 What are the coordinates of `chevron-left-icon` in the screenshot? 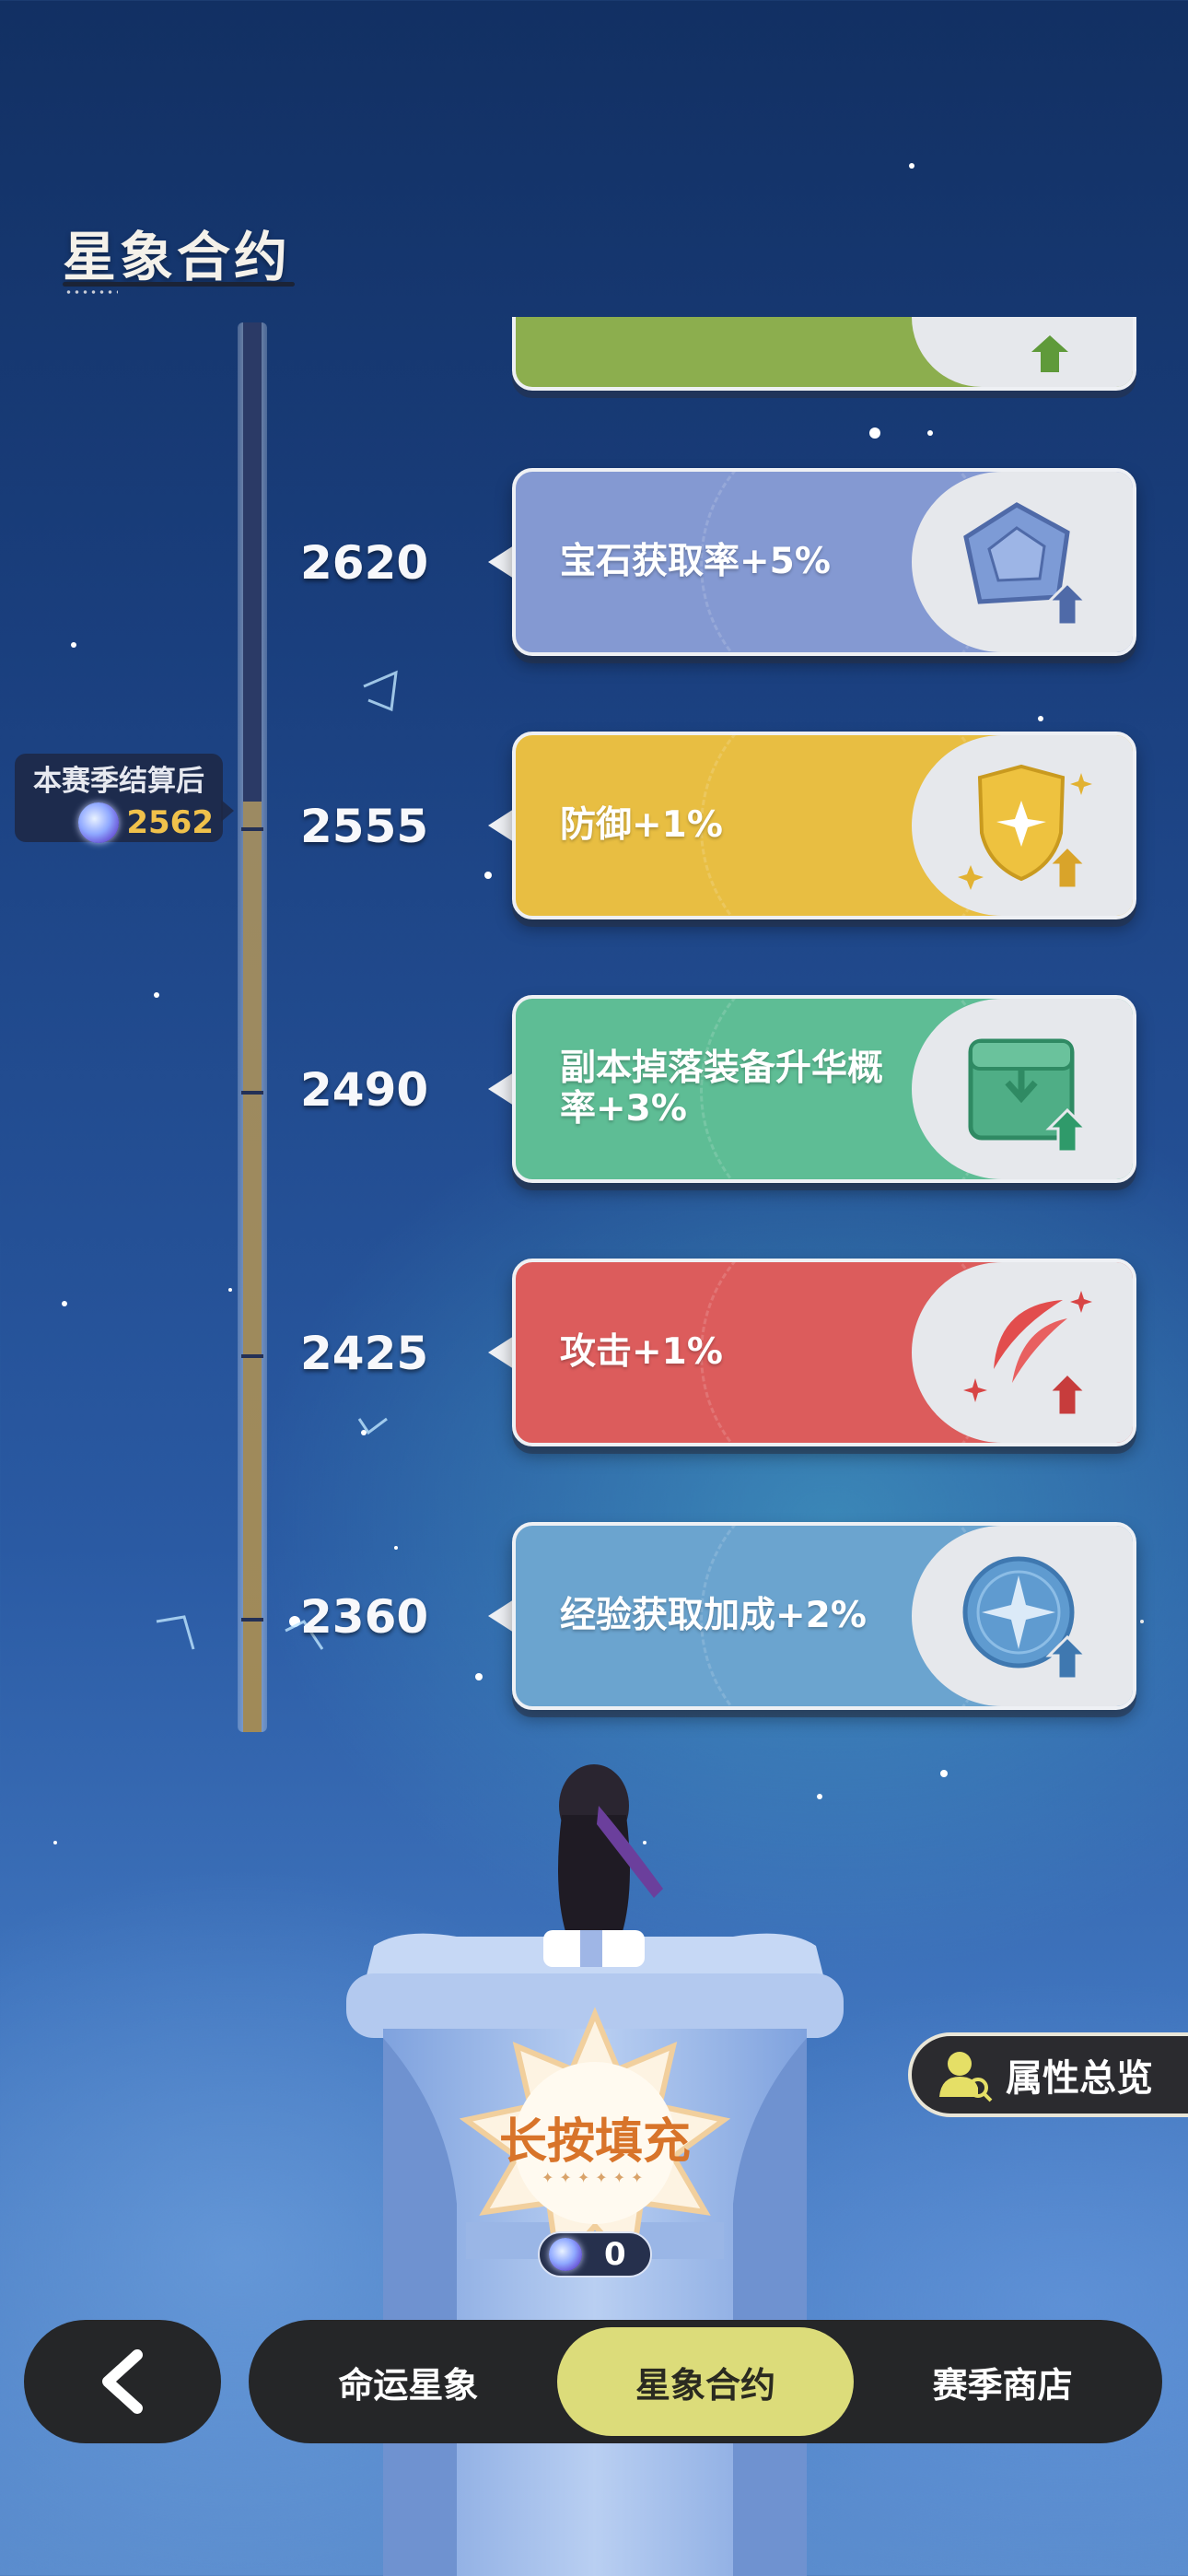 It's located at (122, 2381).